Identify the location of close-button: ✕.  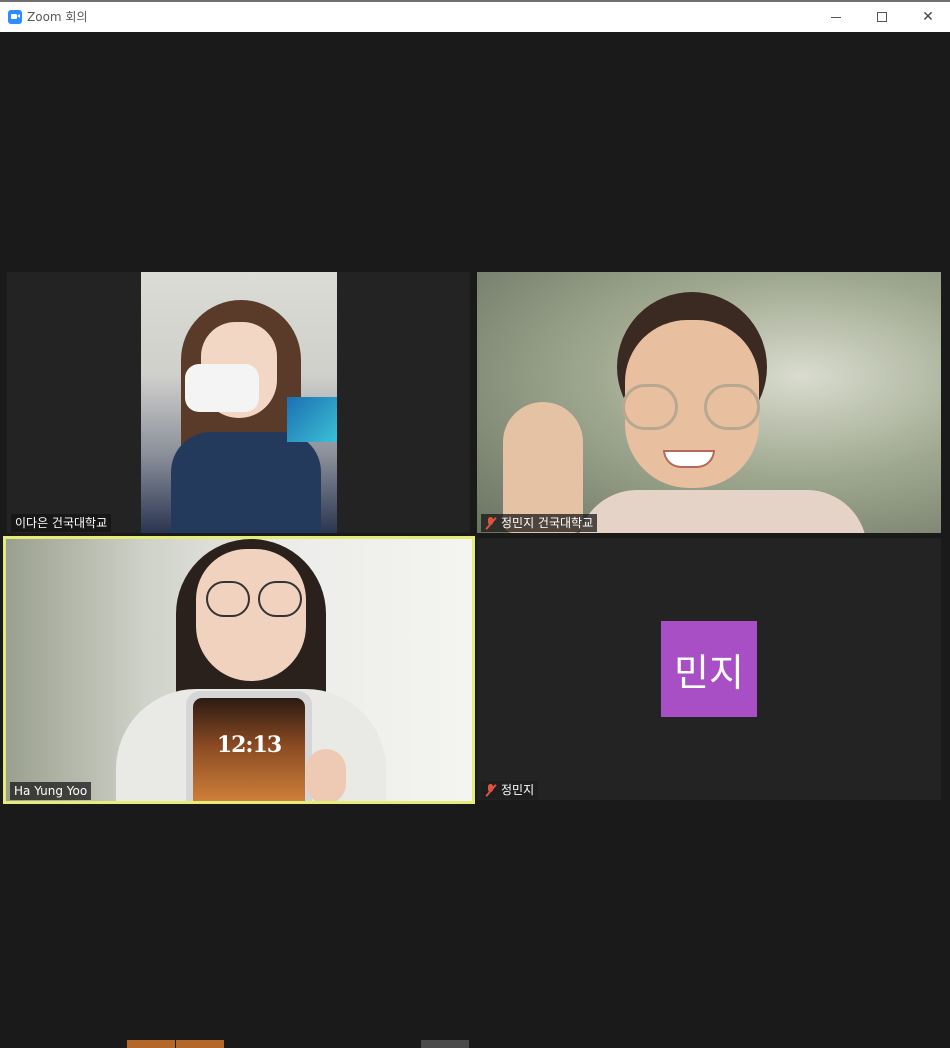
(927, 17).